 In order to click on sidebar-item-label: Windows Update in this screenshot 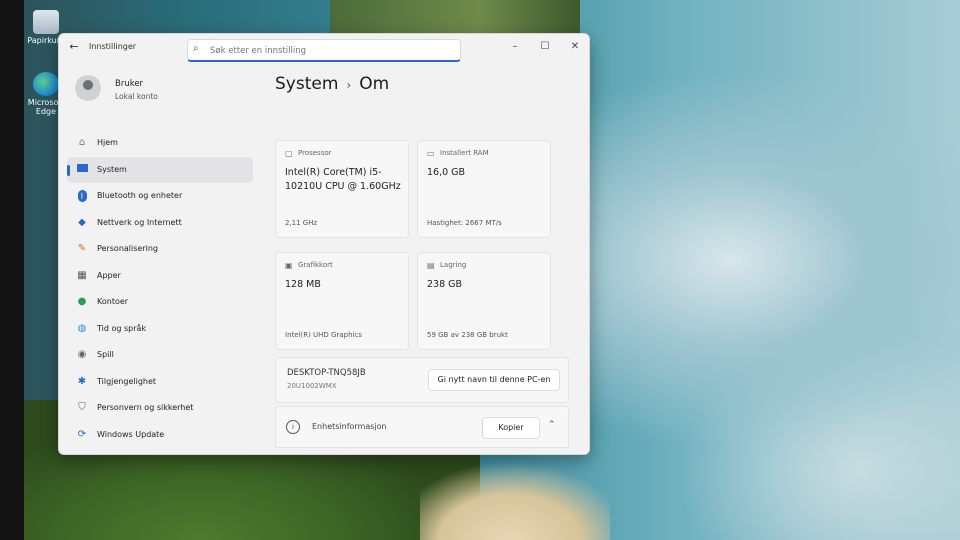, I will do `click(131, 434)`.